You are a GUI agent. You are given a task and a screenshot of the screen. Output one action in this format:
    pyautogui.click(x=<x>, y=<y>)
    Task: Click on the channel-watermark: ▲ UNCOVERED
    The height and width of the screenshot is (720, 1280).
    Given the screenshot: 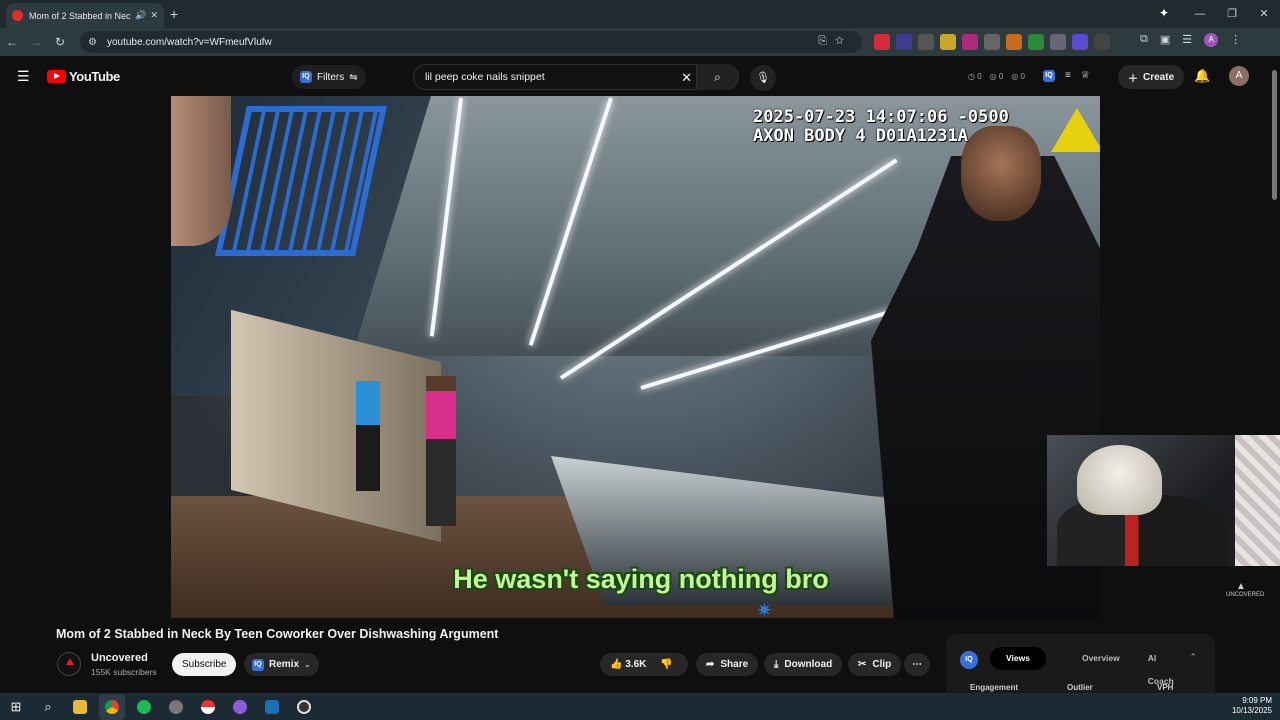 What is the action you would take?
    pyautogui.click(x=1245, y=589)
    